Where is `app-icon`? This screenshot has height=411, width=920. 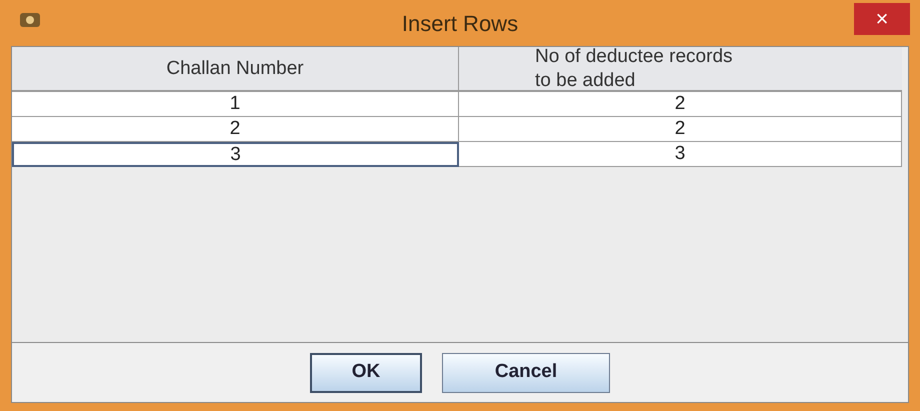
app-icon is located at coordinates (30, 20).